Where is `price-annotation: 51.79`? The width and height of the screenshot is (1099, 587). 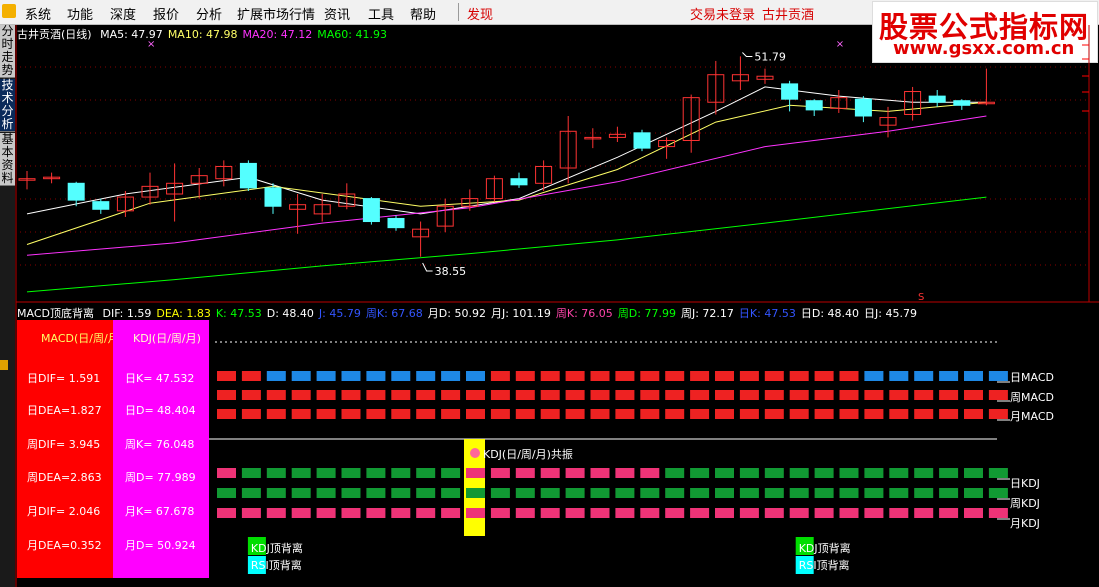
price-annotation: 51.79 is located at coordinates (770, 57).